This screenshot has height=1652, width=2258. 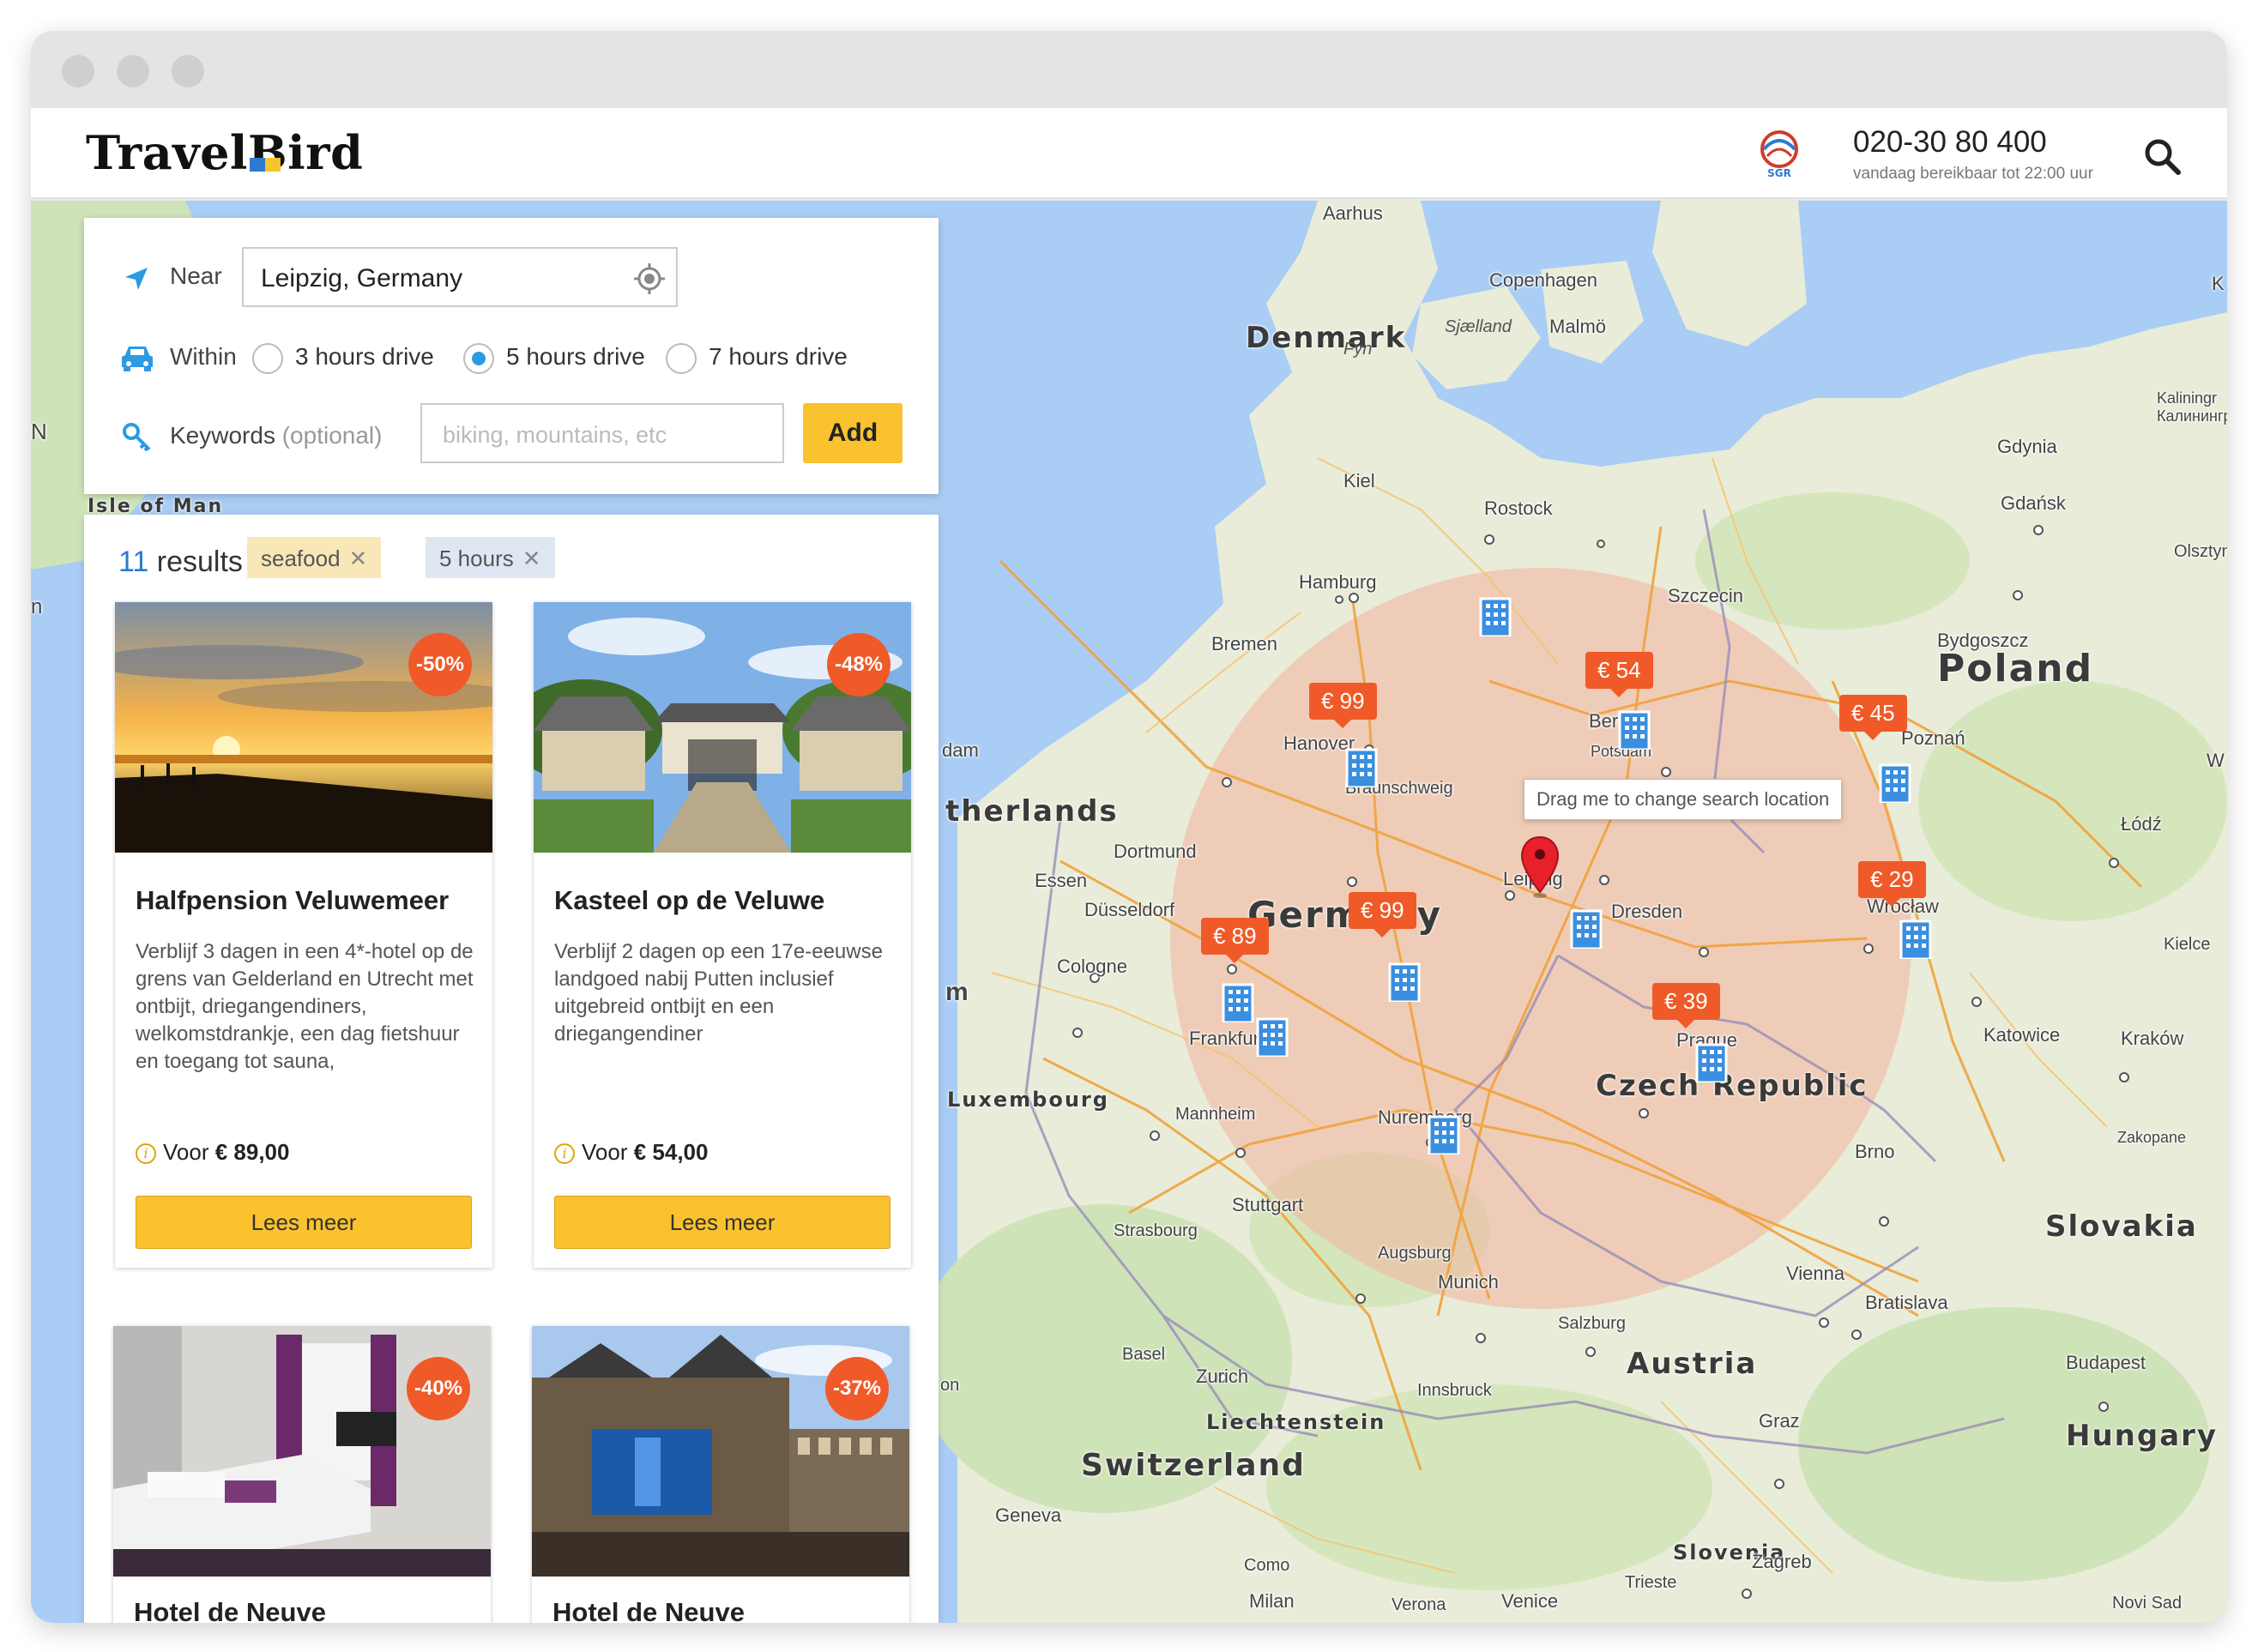 What do you see at coordinates (961, 750) in the screenshot?
I see `city-label: dam` at bounding box center [961, 750].